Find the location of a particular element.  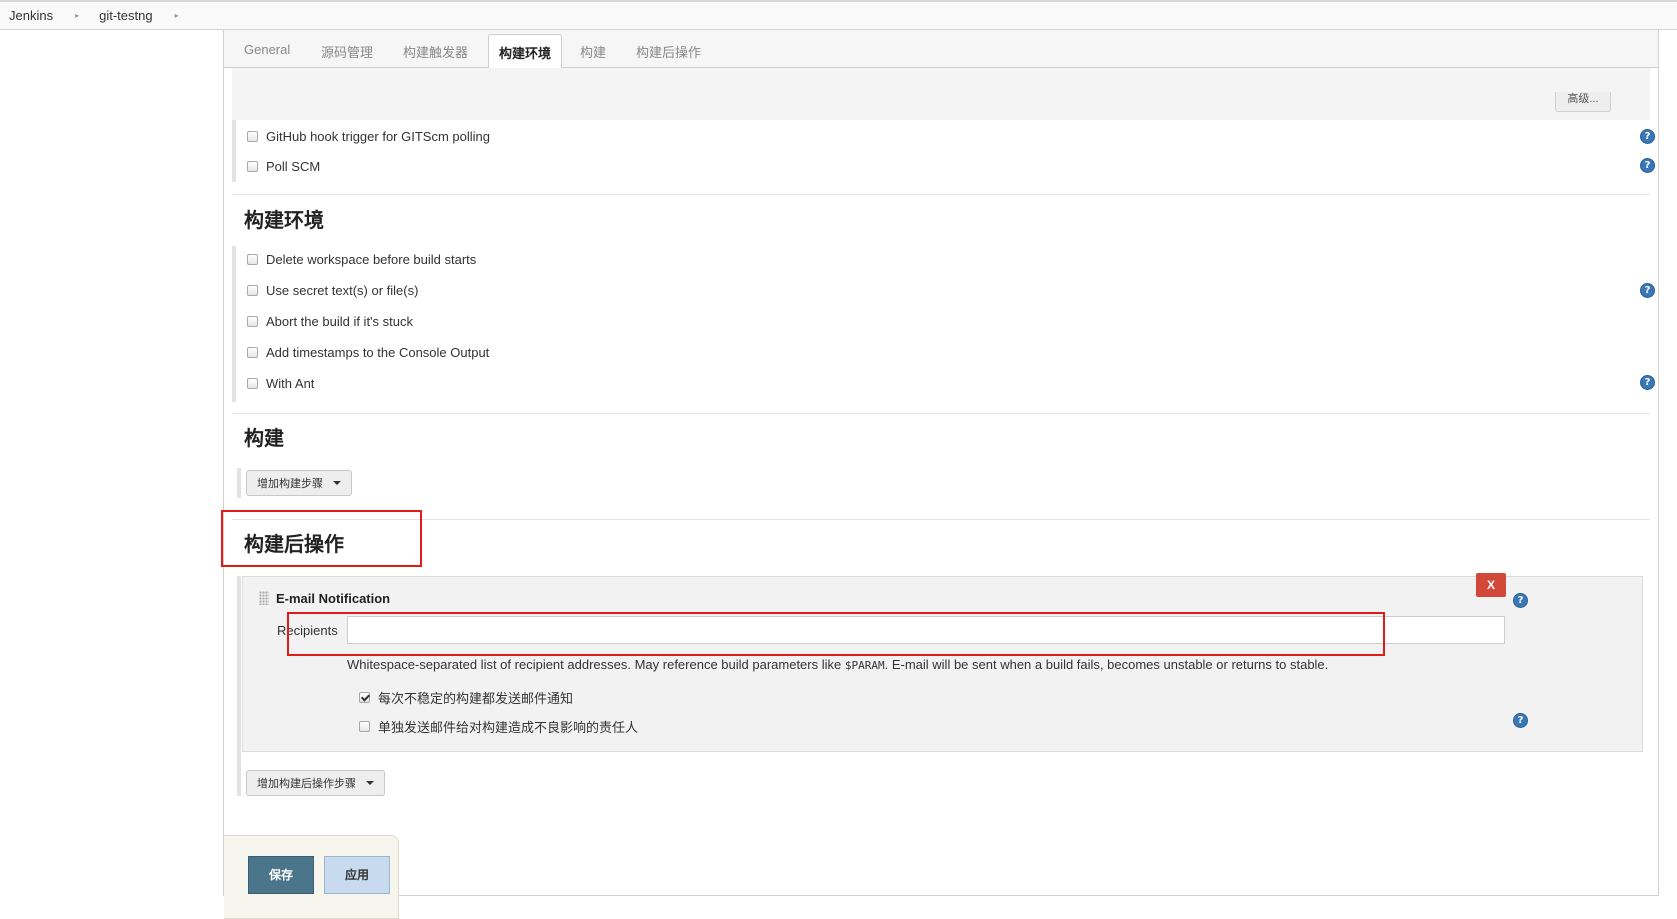

delete-step-button: X is located at coordinates (1491, 585).